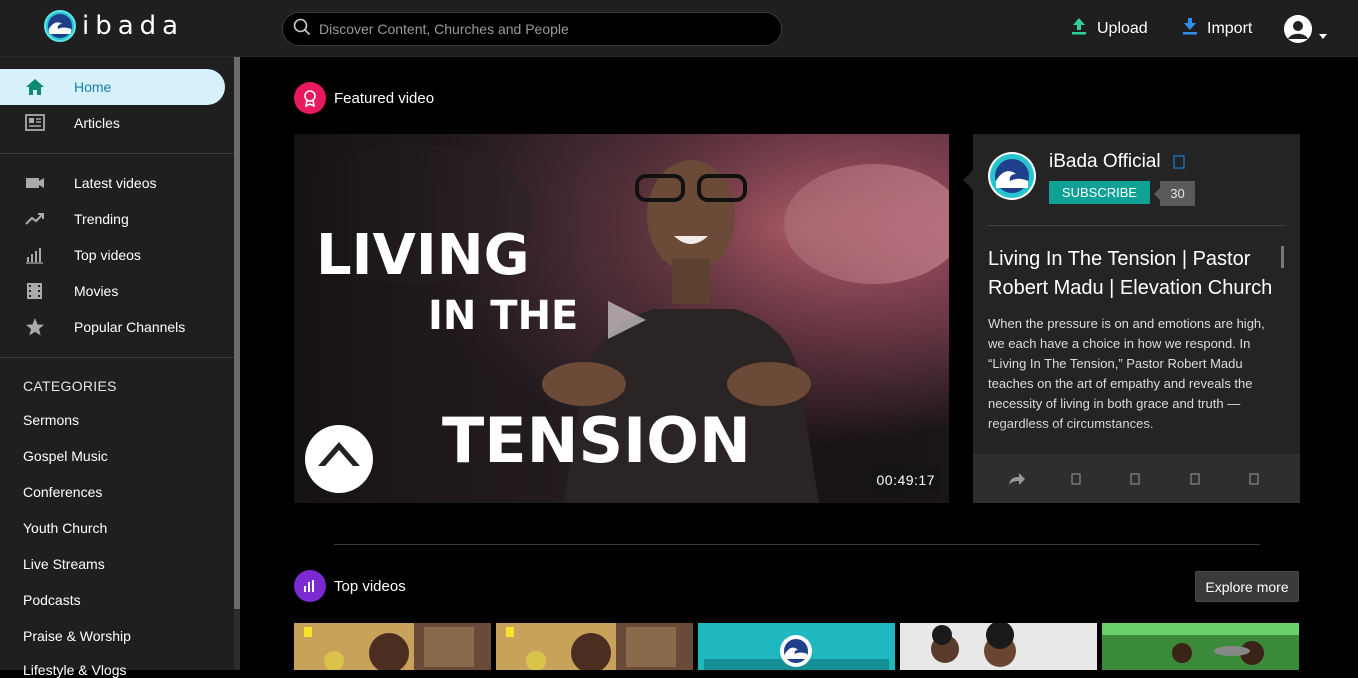 The height and width of the screenshot is (678, 1358). Describe the element at coordinates (1195, 479) in the screenshot. I see `comment-icon` at that location.